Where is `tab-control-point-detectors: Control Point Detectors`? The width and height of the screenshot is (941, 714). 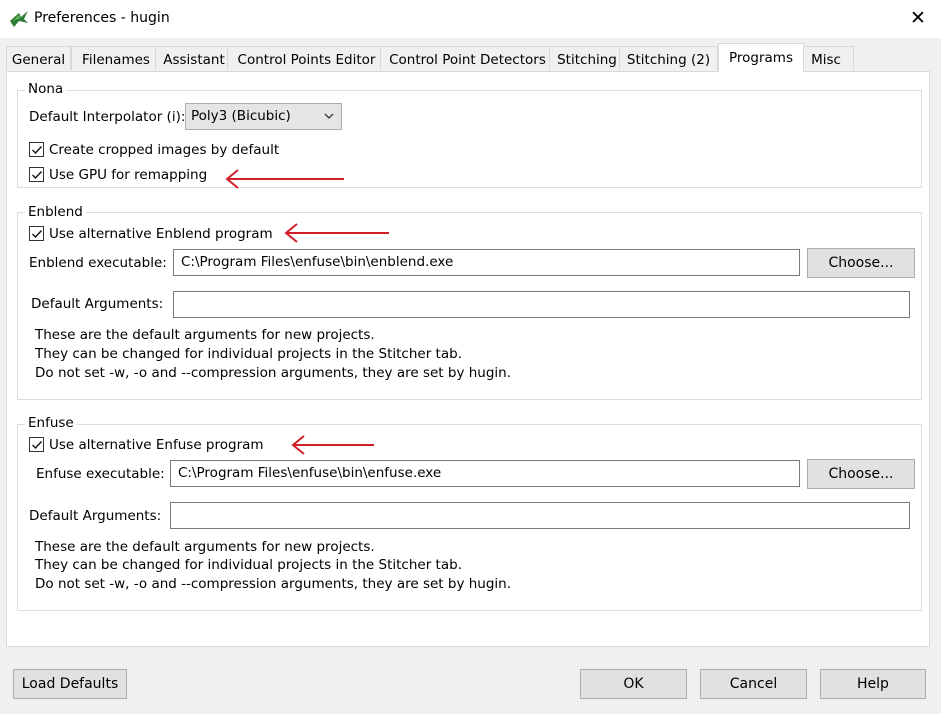 tab-control-point-detectors: Control Point Detectors is located at coordinates (467, 58).